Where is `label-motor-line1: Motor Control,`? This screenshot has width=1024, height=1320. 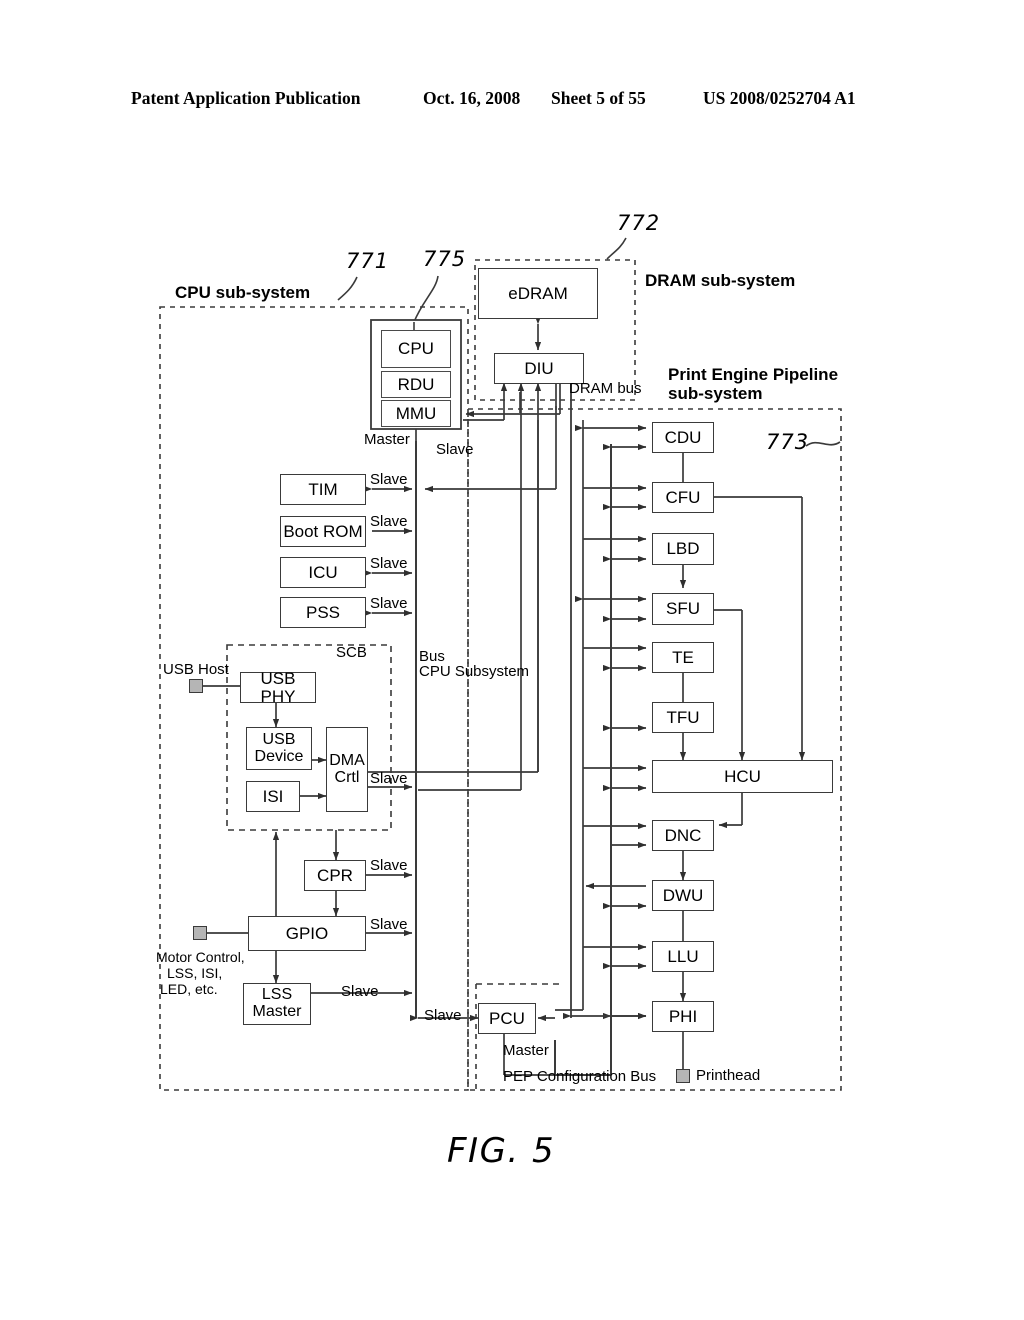
label-motor-line1: Motor Control, is located at coordinates (200, 957).